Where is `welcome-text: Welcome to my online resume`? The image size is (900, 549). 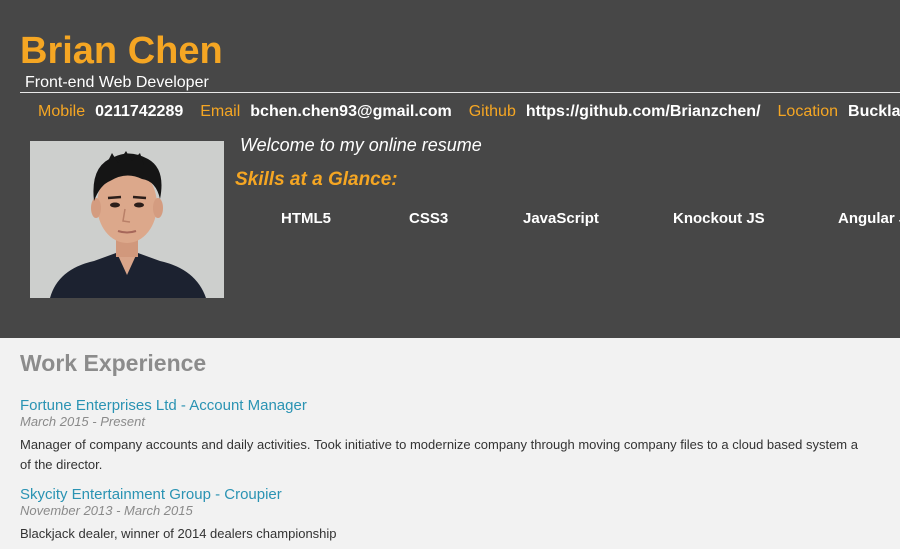
welcome-text: Welcome to my online resume is located at coordinates (361, 145).